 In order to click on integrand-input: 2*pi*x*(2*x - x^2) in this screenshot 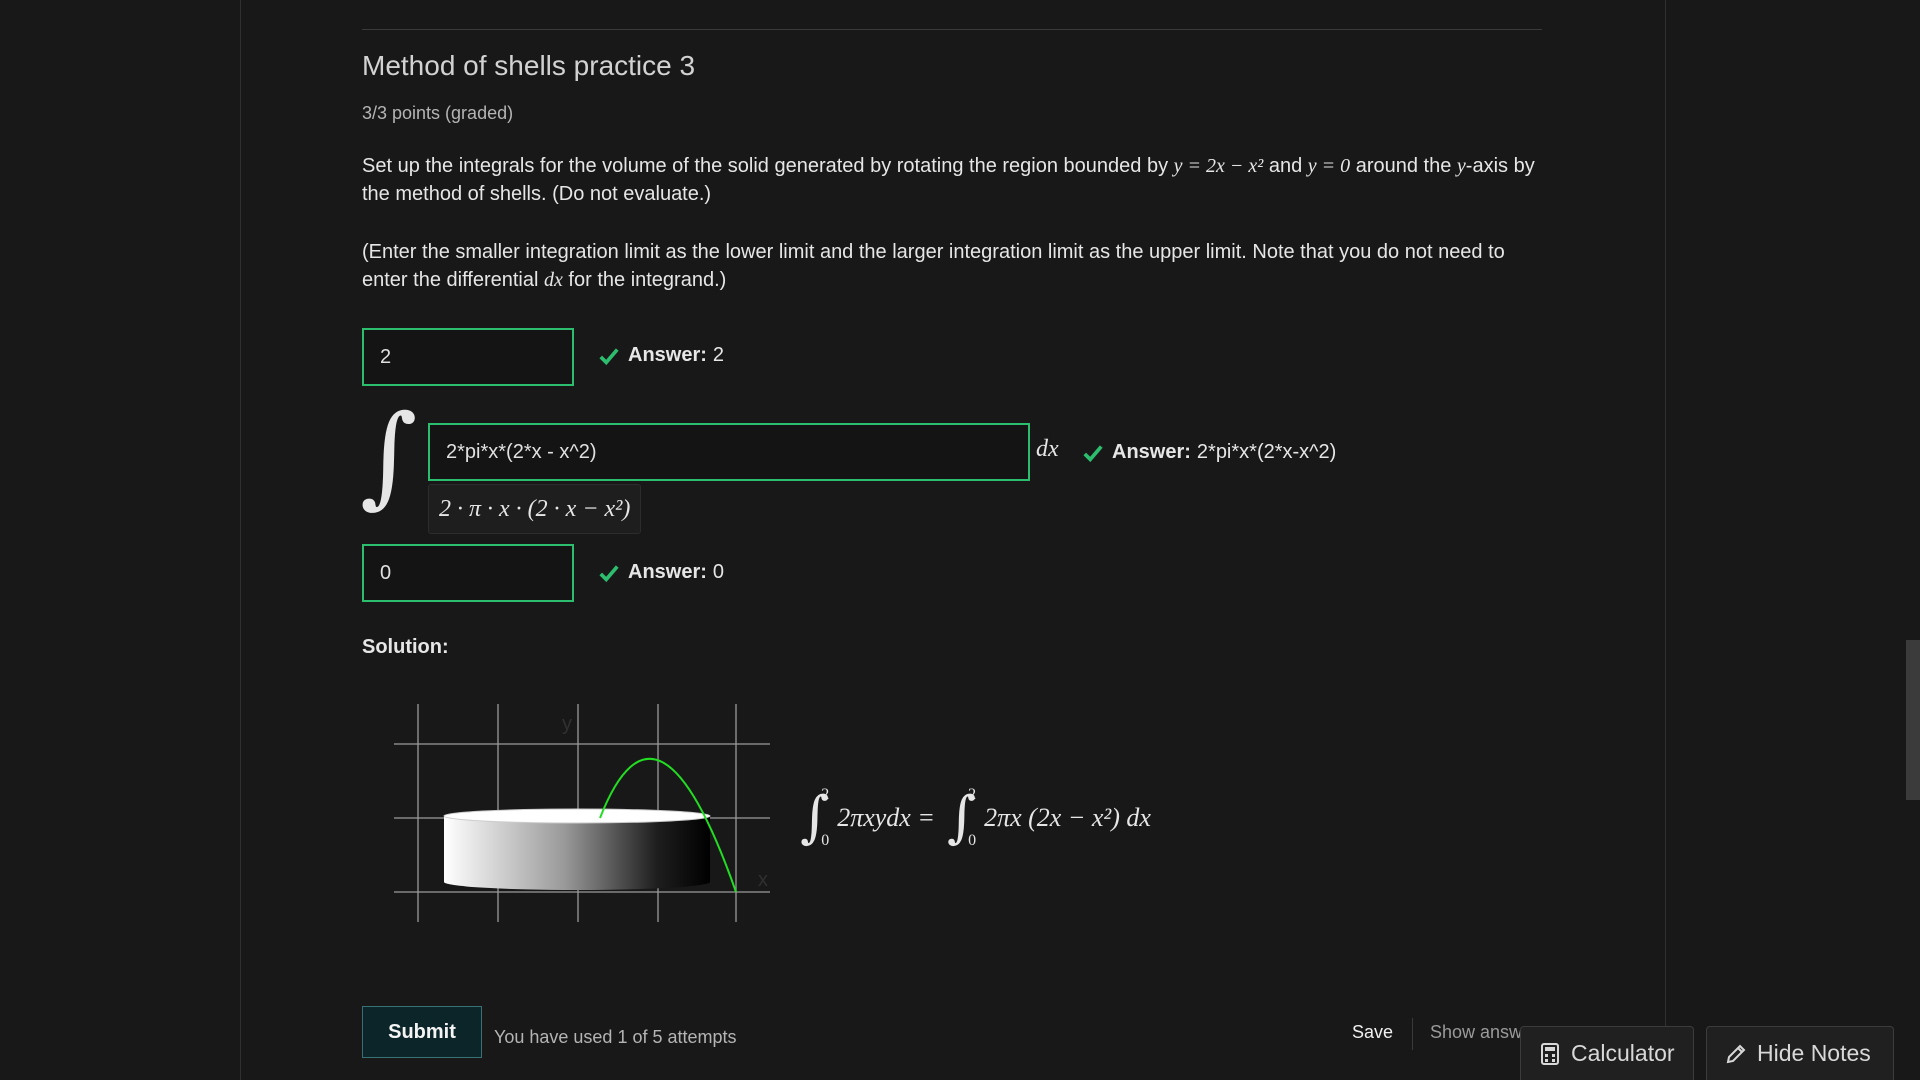, I will do `click(729, 452)`.